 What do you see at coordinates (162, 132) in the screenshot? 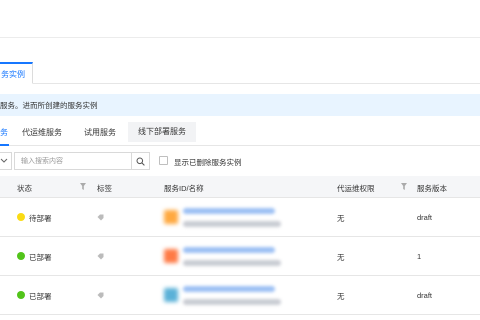
I see `subtab-offline-deploy: 线下部署服务` at bounding box center [162, 132].